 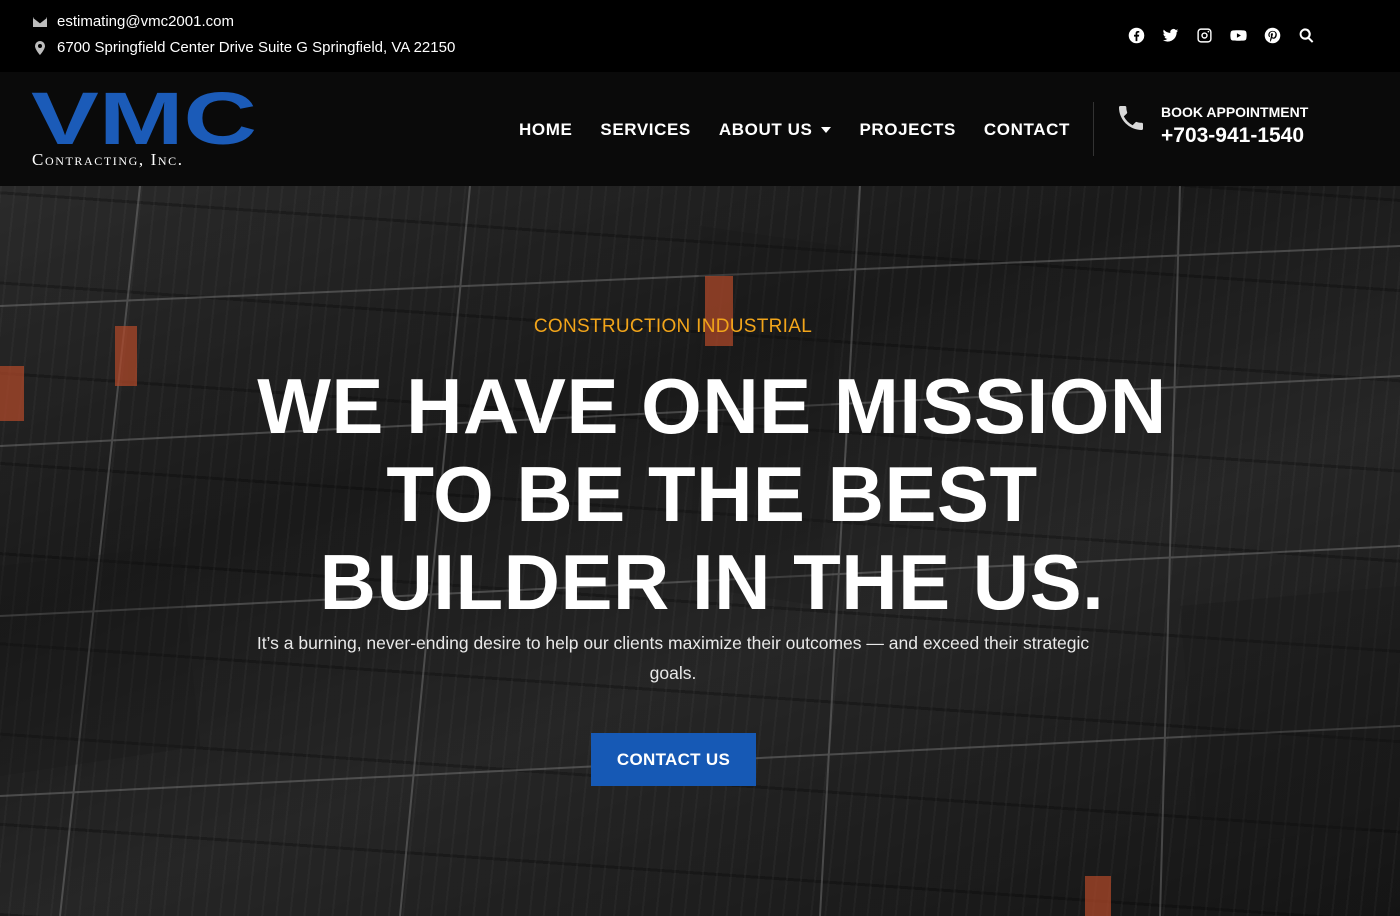 I want to click on search-icon, so click(x=1306, y=35).